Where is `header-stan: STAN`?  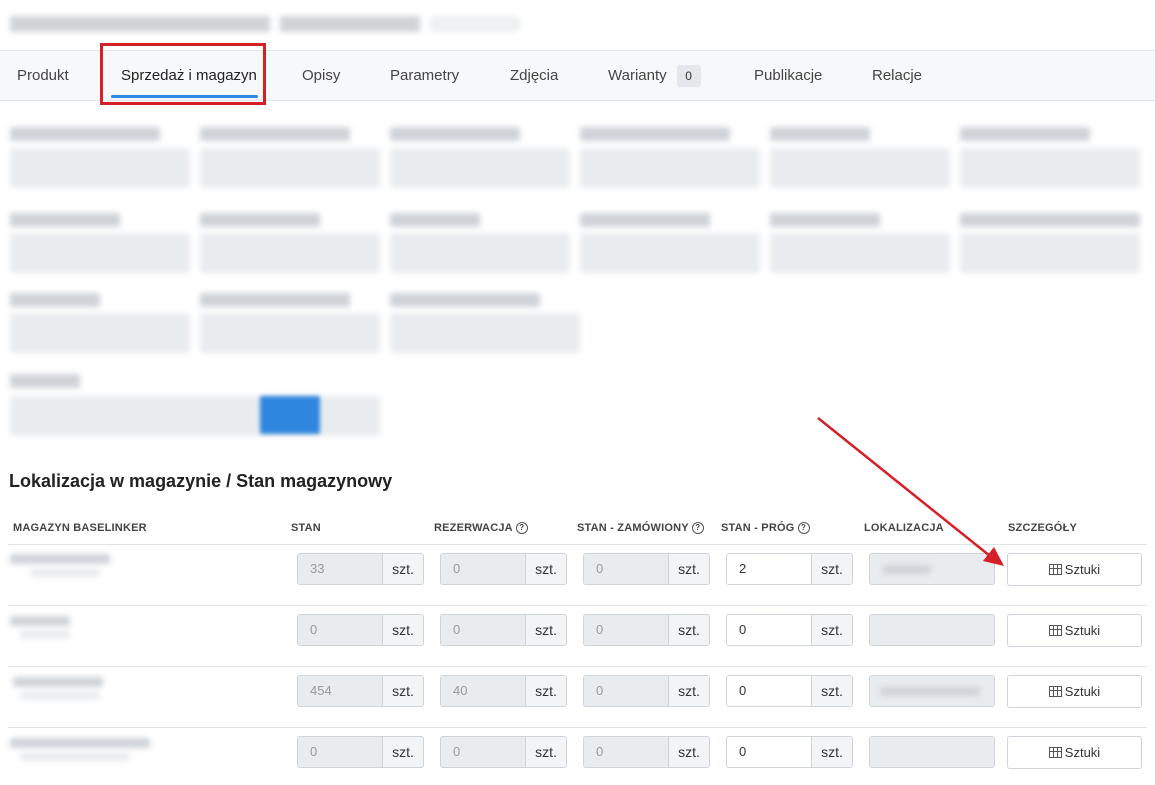 header-stan: STAN is located at coordinates (306, 528).